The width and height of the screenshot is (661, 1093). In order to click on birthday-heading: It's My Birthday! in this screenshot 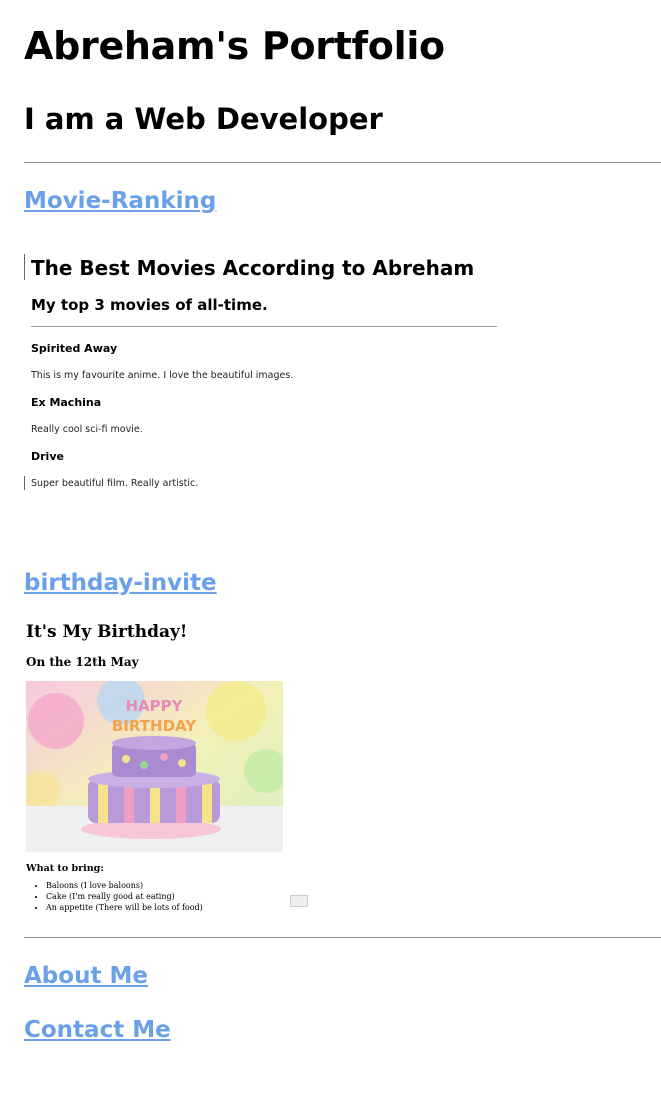, I will do `click(107, 632)`.